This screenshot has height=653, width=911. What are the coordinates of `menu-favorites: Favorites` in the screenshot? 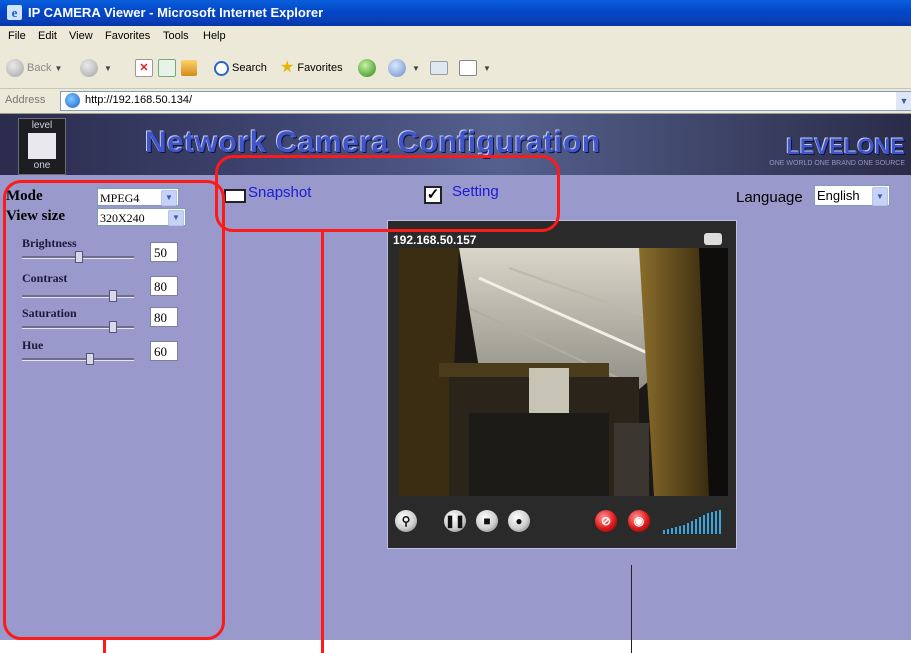 It's located at (127, 36).